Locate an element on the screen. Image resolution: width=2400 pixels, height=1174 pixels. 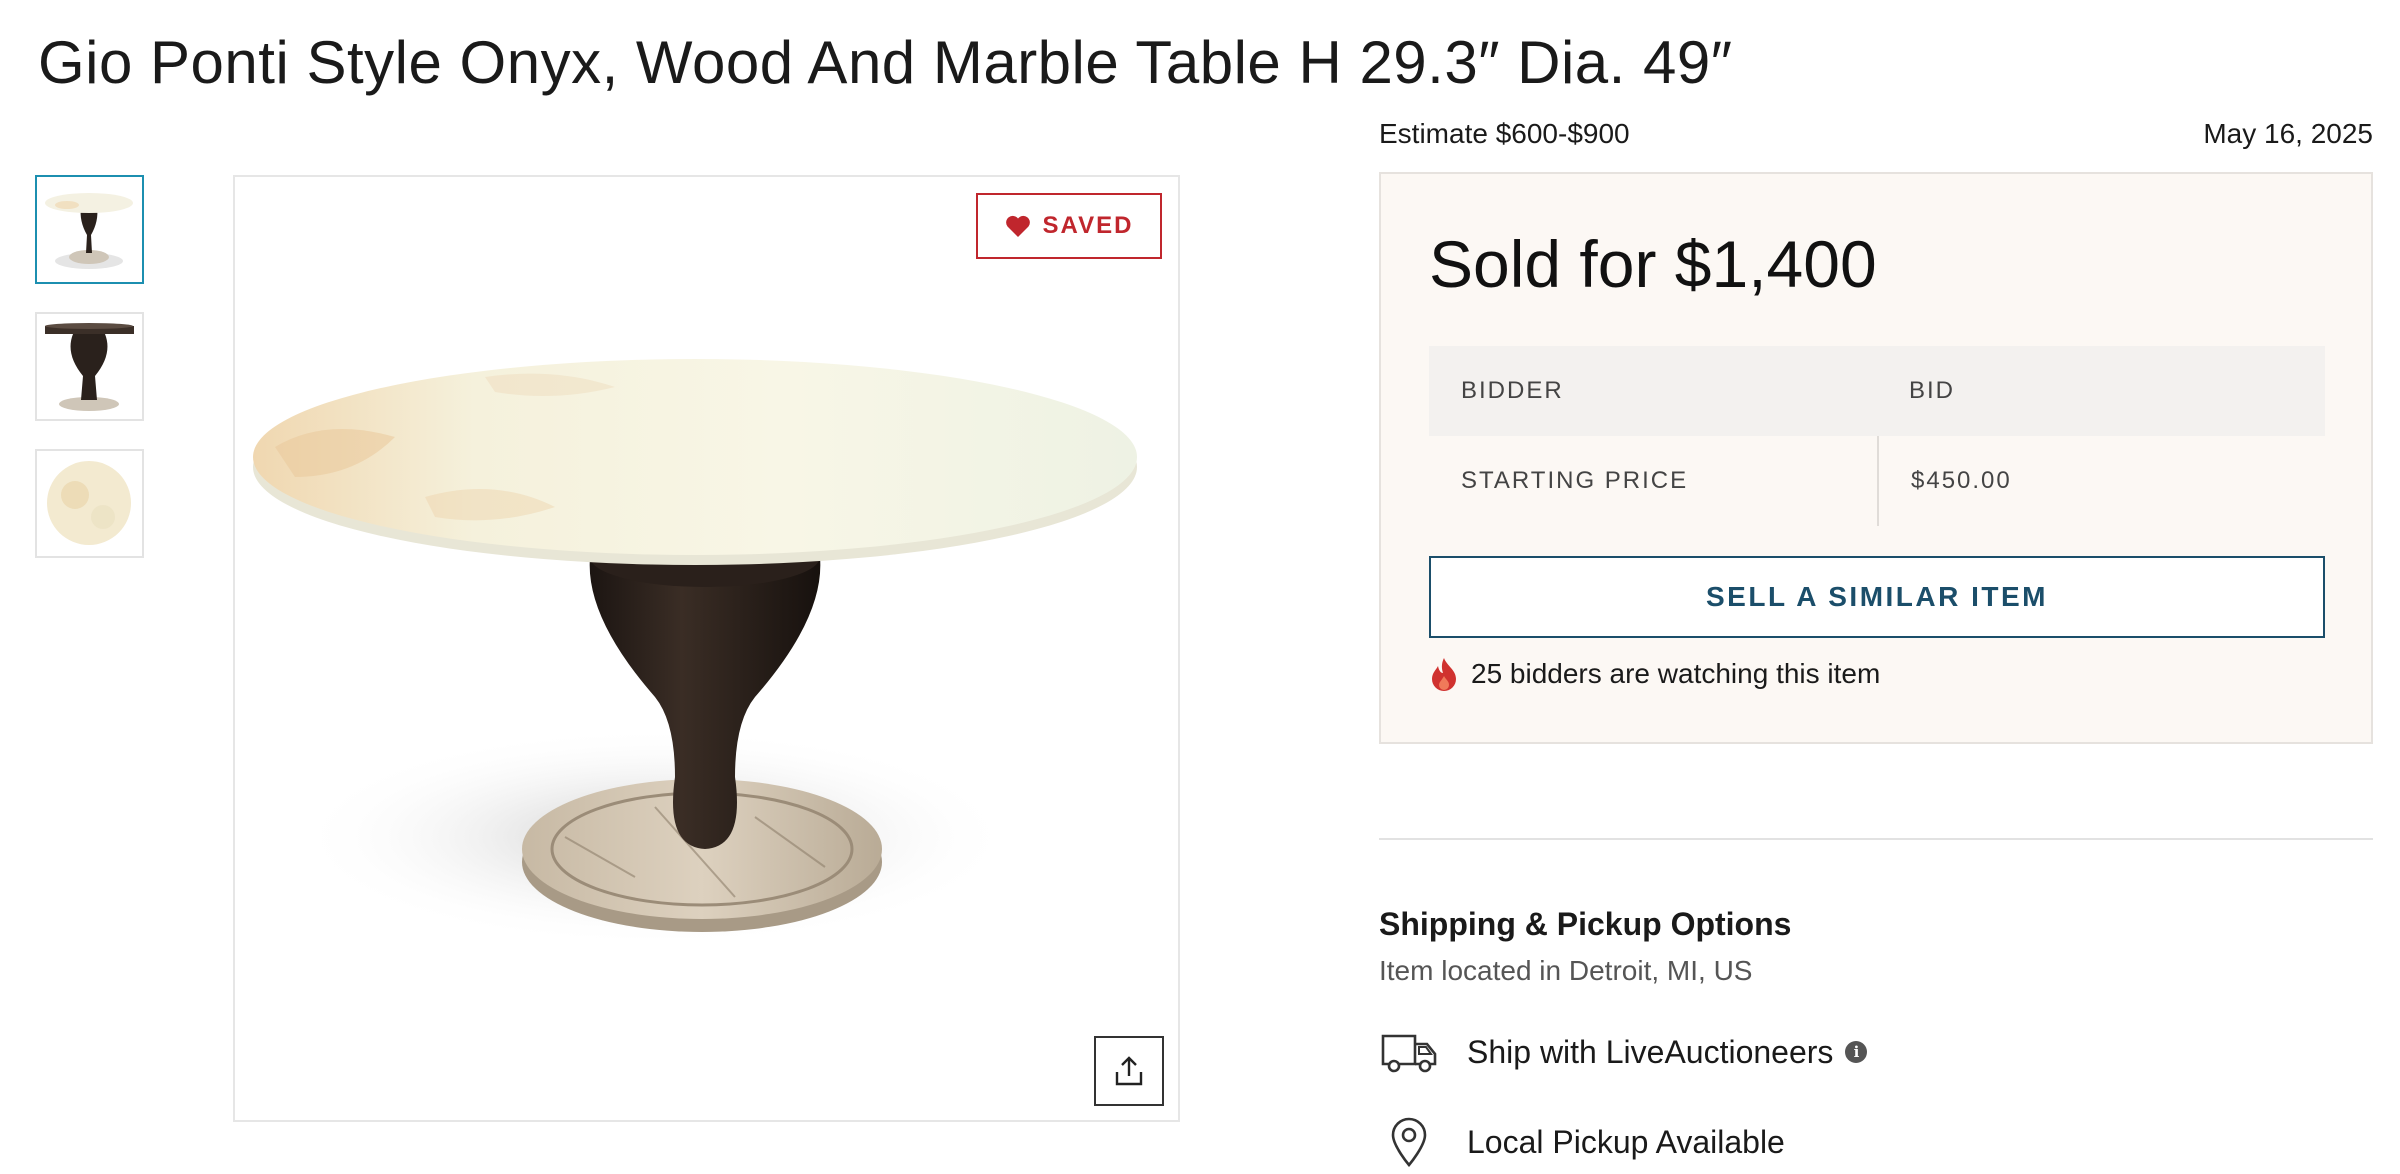
header-bidder: BIDDER is located at coordinates (1512, 390).